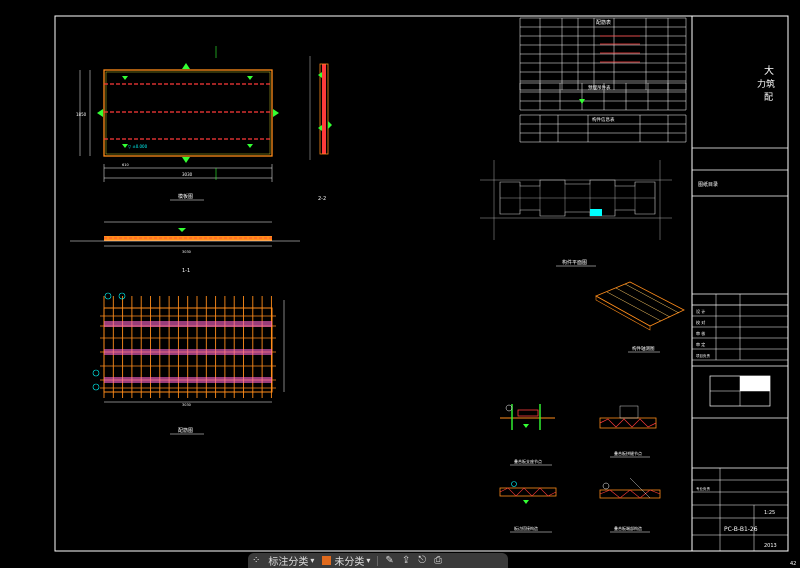 Image resolution: width=800 pixels, height=568 pixels. What do you see at coordinates (596, 212) in the screenshot?
I see `site-highlight` at bounding box center [596, 212].